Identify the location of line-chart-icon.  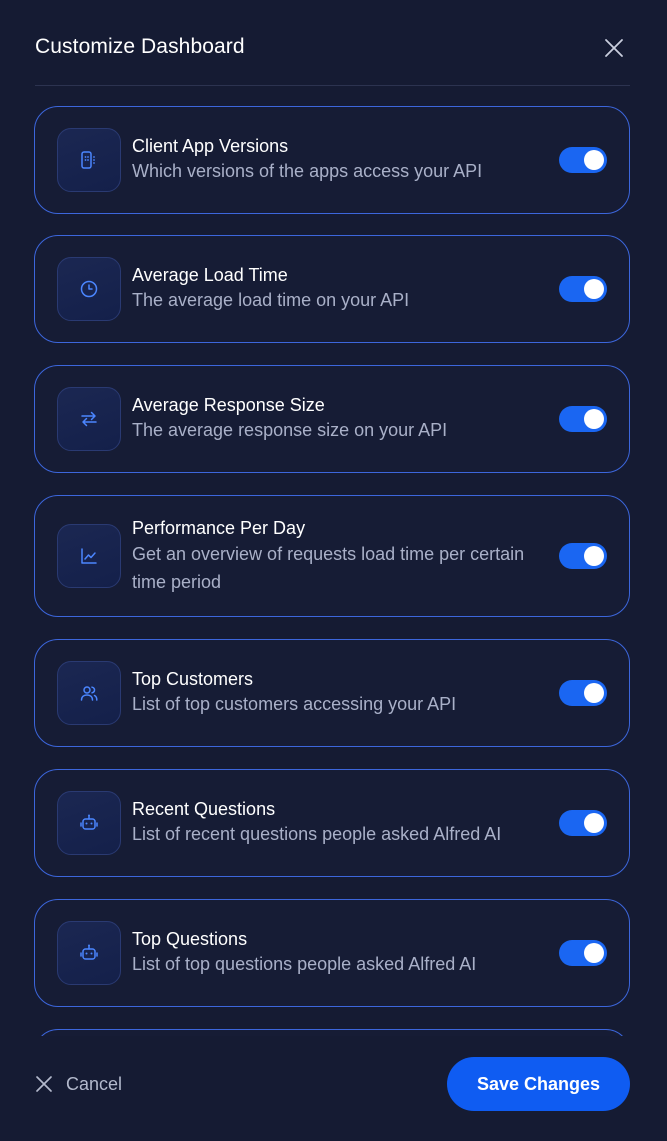
(89, 556).